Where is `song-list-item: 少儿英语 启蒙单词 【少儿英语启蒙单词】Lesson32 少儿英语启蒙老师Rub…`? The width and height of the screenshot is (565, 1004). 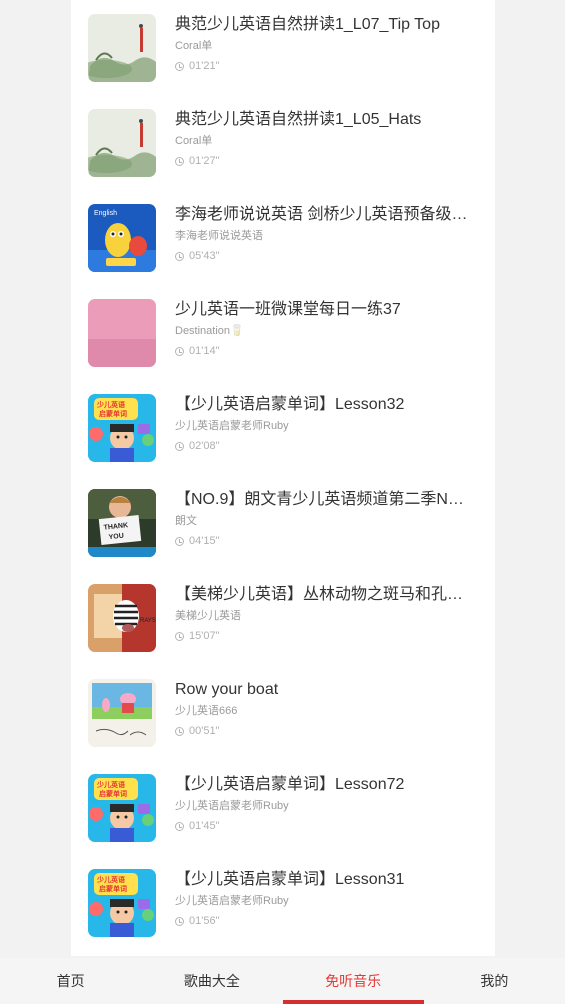
song-list-item: 少儿英语 启蒙单词 【少儿英语启蒙单词】Lesson32 少儿英语启蒙老师Rub… is located at coordinates (283, 427).